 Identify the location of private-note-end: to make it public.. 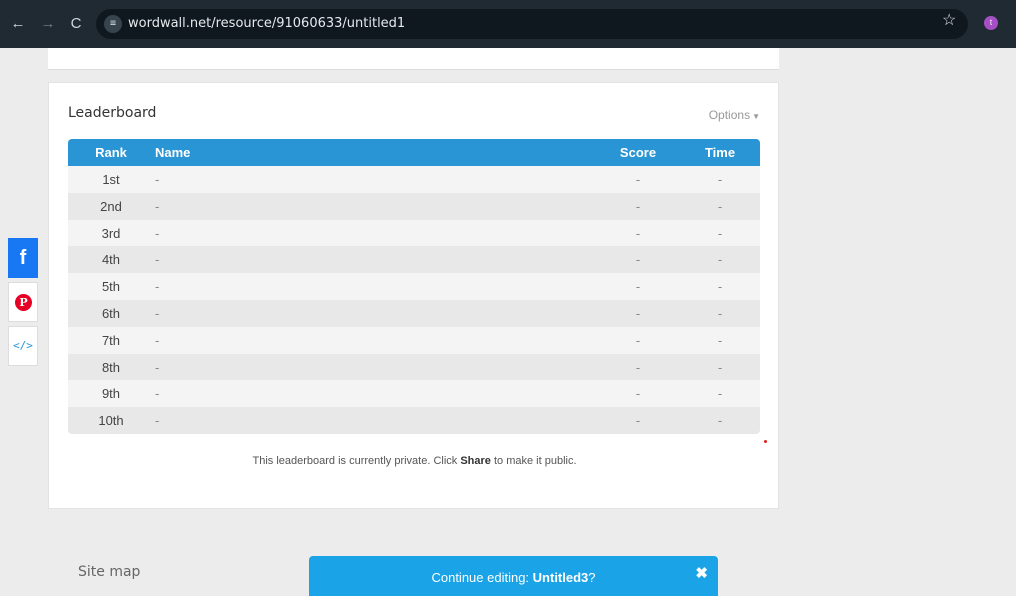
(533, 461).